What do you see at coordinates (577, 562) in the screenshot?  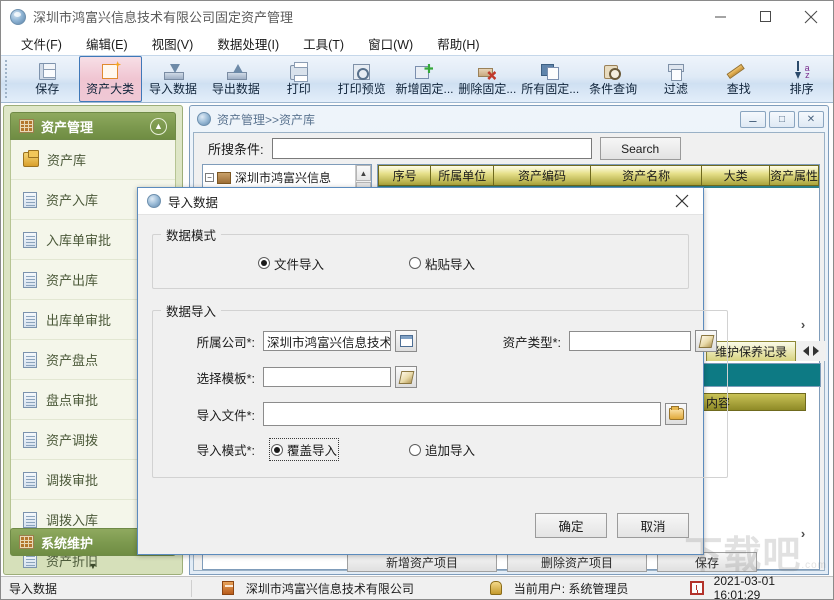 I see `delete-asset-item-button: 删除资产项目` at bounding box center [577, 562].